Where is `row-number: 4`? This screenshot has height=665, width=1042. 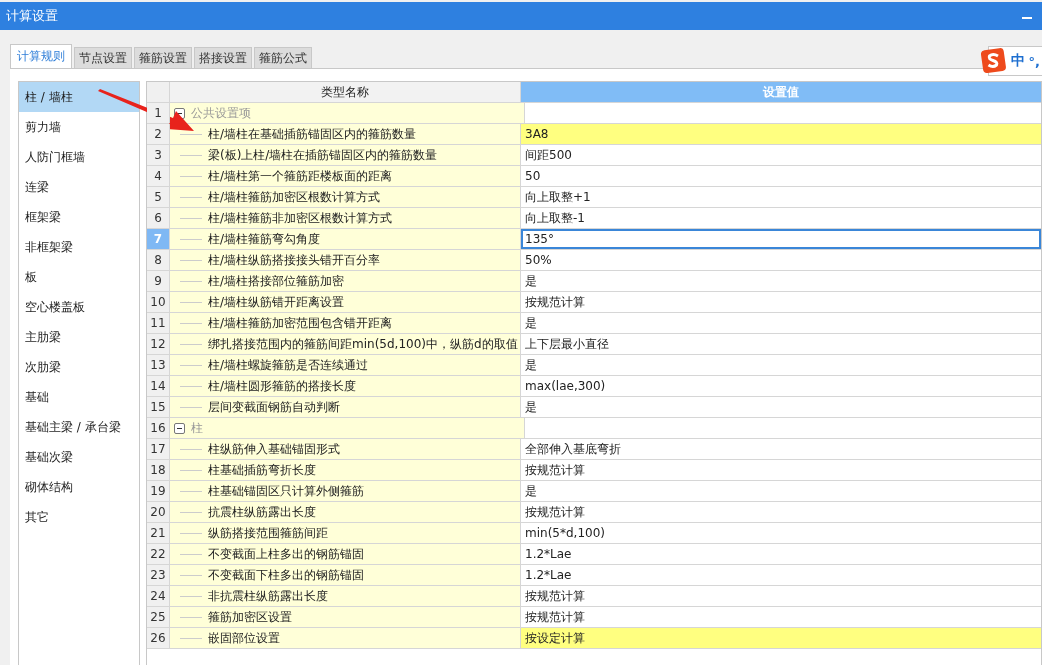
row-number: 4 is located at coordinates (158, 176).